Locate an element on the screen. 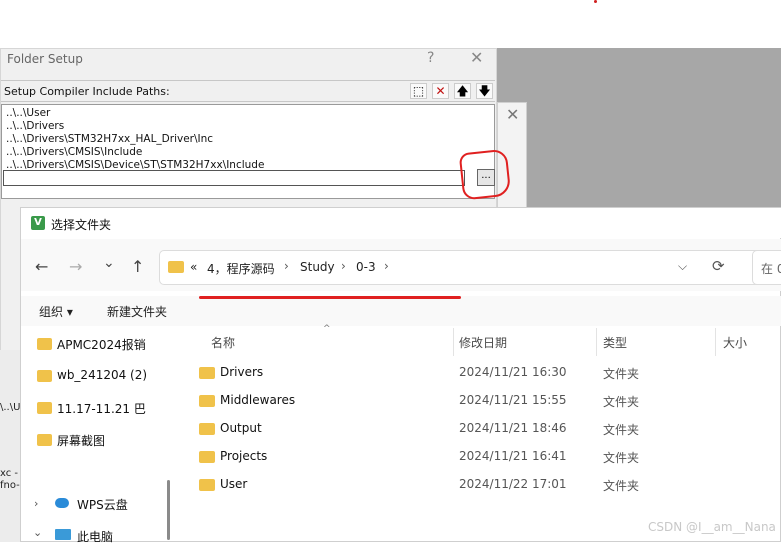 This screenshot has height=545, width=781. breadcrumb-item: 0-3 is located at coordinates (366, 267).